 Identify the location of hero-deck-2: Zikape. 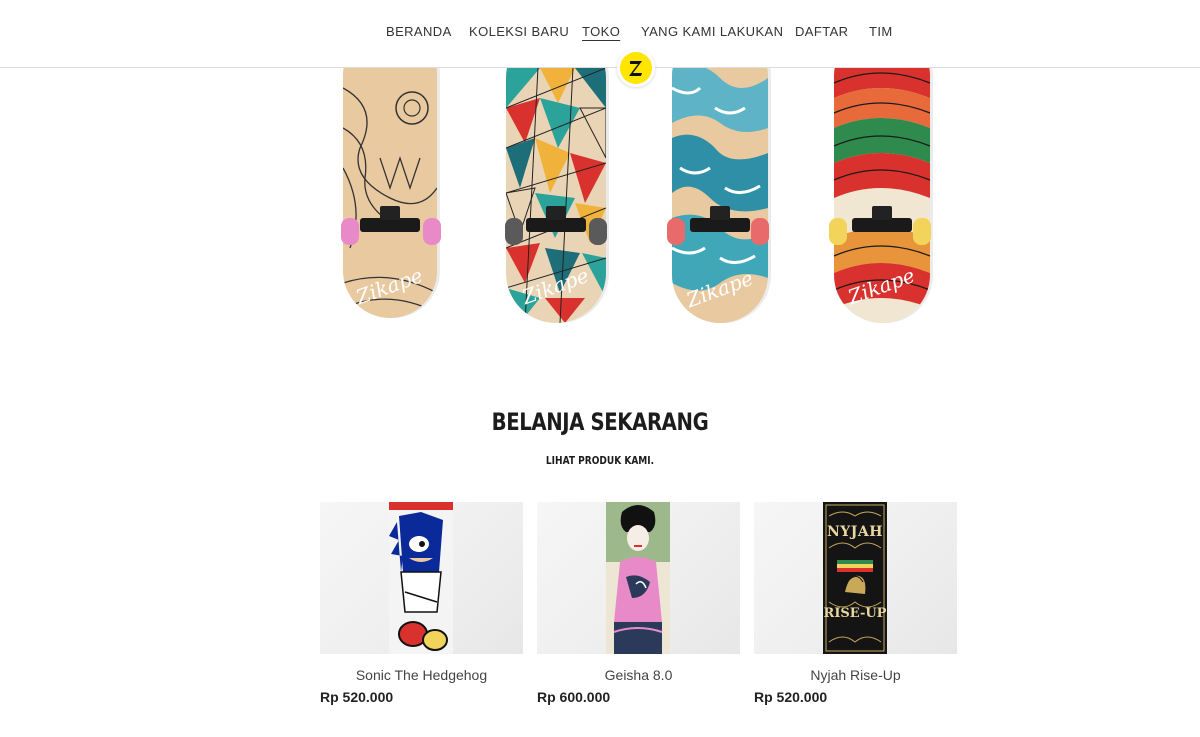
(557, 195).